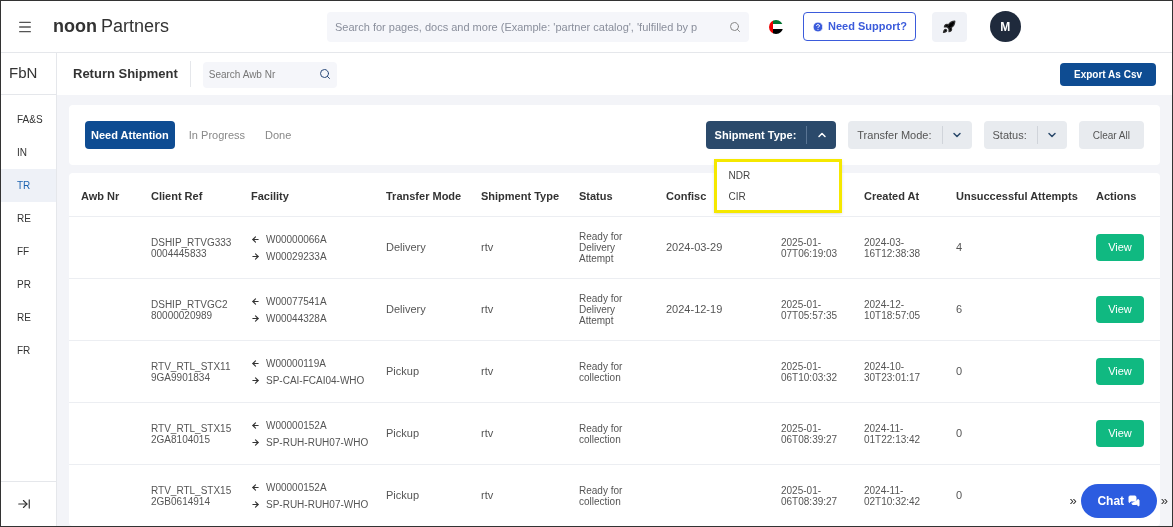 The image size is (1173, 527). Describe the element at coordinates (686, 195) in the screenshot. I see `column-header: Confisc` at that location.